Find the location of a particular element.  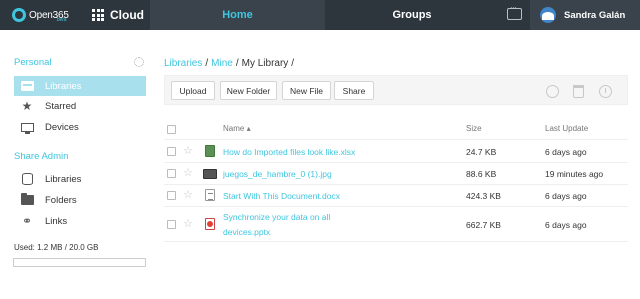

database-icon is located at coordinates (27, 179).